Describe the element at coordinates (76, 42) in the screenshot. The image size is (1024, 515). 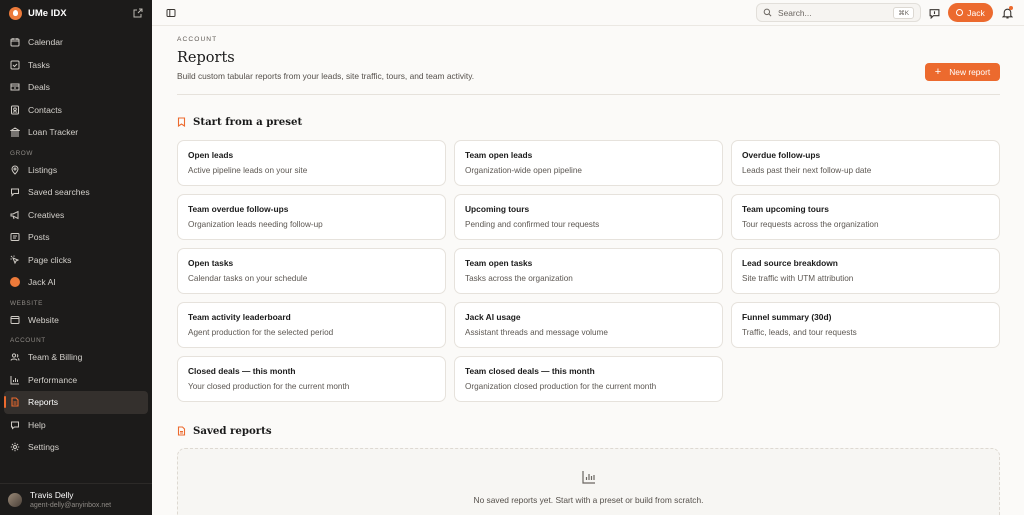
I see `sidebar-item-calendar: Calendar` at that location.